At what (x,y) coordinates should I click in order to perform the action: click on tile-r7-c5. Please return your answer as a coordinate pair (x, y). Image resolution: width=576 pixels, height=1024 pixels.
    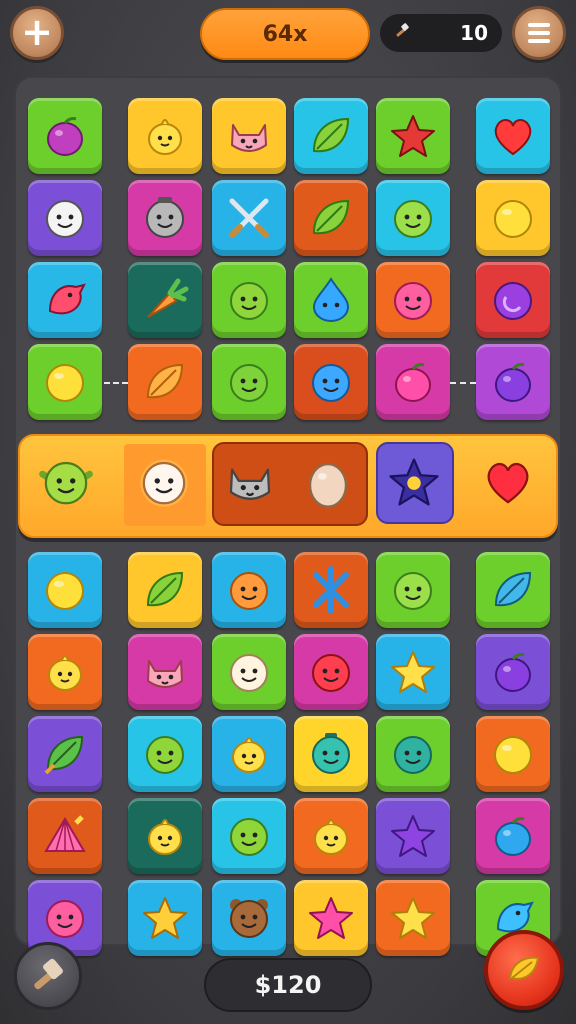
    Looking at the image, I should click on (413, 754).